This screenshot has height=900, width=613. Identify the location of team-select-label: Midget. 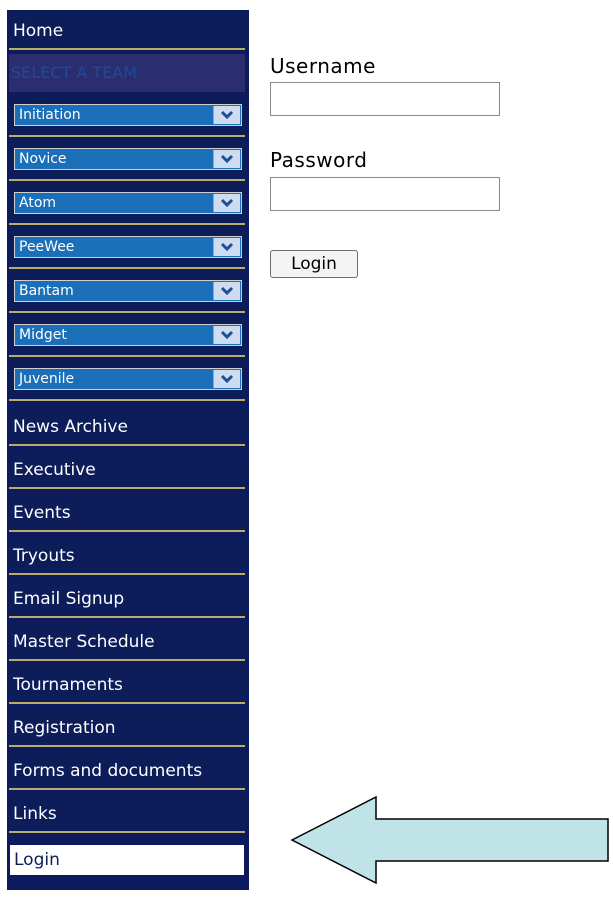
(43, 335).